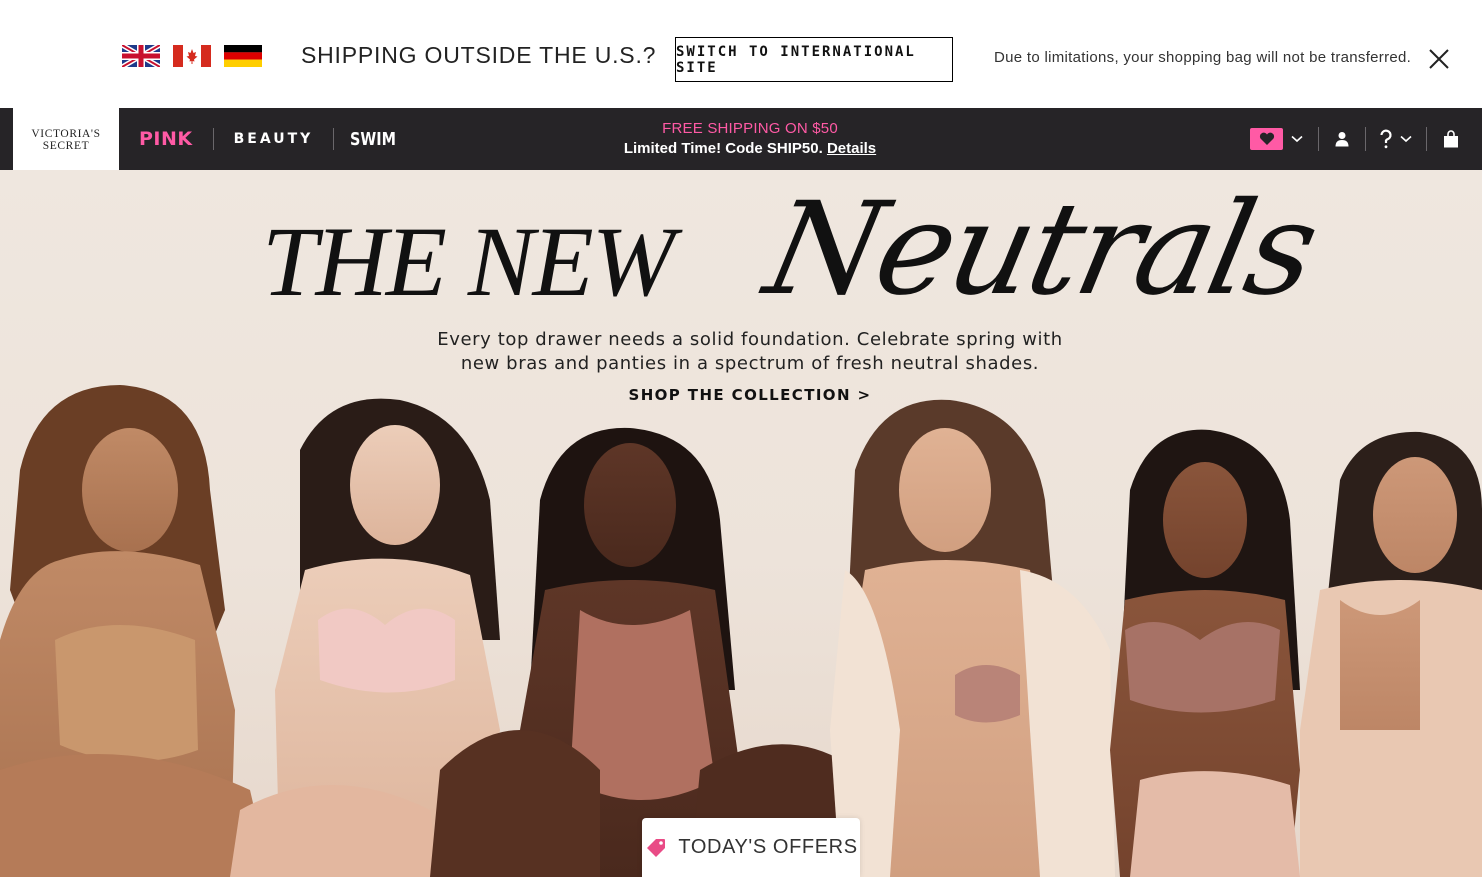 The image size is (1482, 877). What do you see at coordinates (1342, 139) in the screenshot?
I see `account-icon` at bounding box center [1342, 139].